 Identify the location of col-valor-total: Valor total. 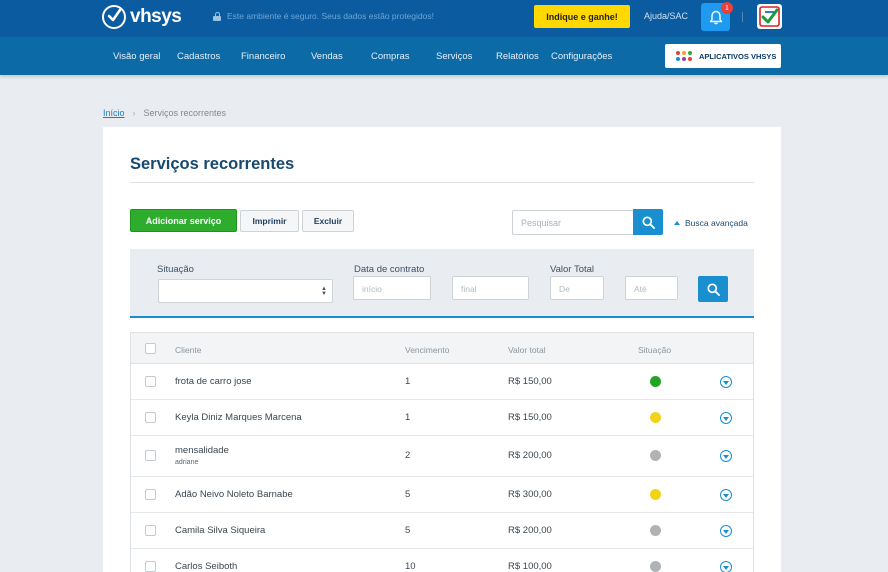
(527, 350).